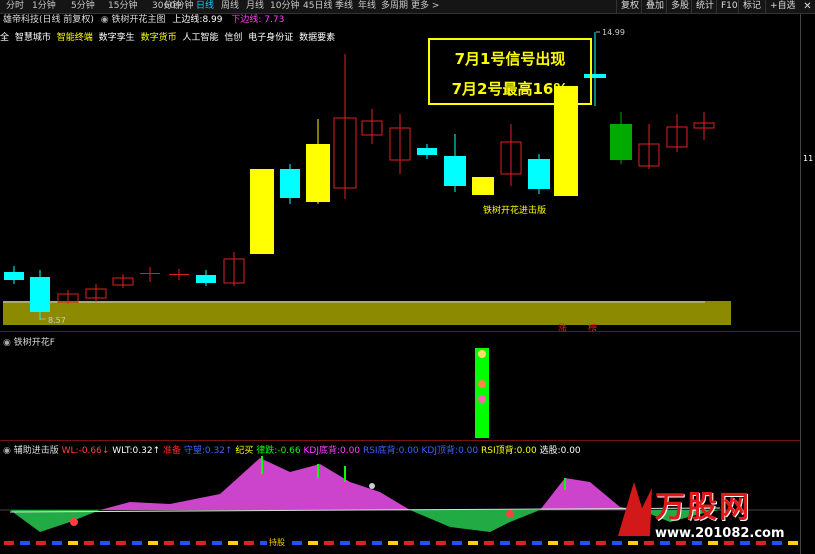 The image size is (815, 554). What do you see at coordinates (367, 313) in the screenshot?
I see `signal-band` at bounding box center [367, 313].